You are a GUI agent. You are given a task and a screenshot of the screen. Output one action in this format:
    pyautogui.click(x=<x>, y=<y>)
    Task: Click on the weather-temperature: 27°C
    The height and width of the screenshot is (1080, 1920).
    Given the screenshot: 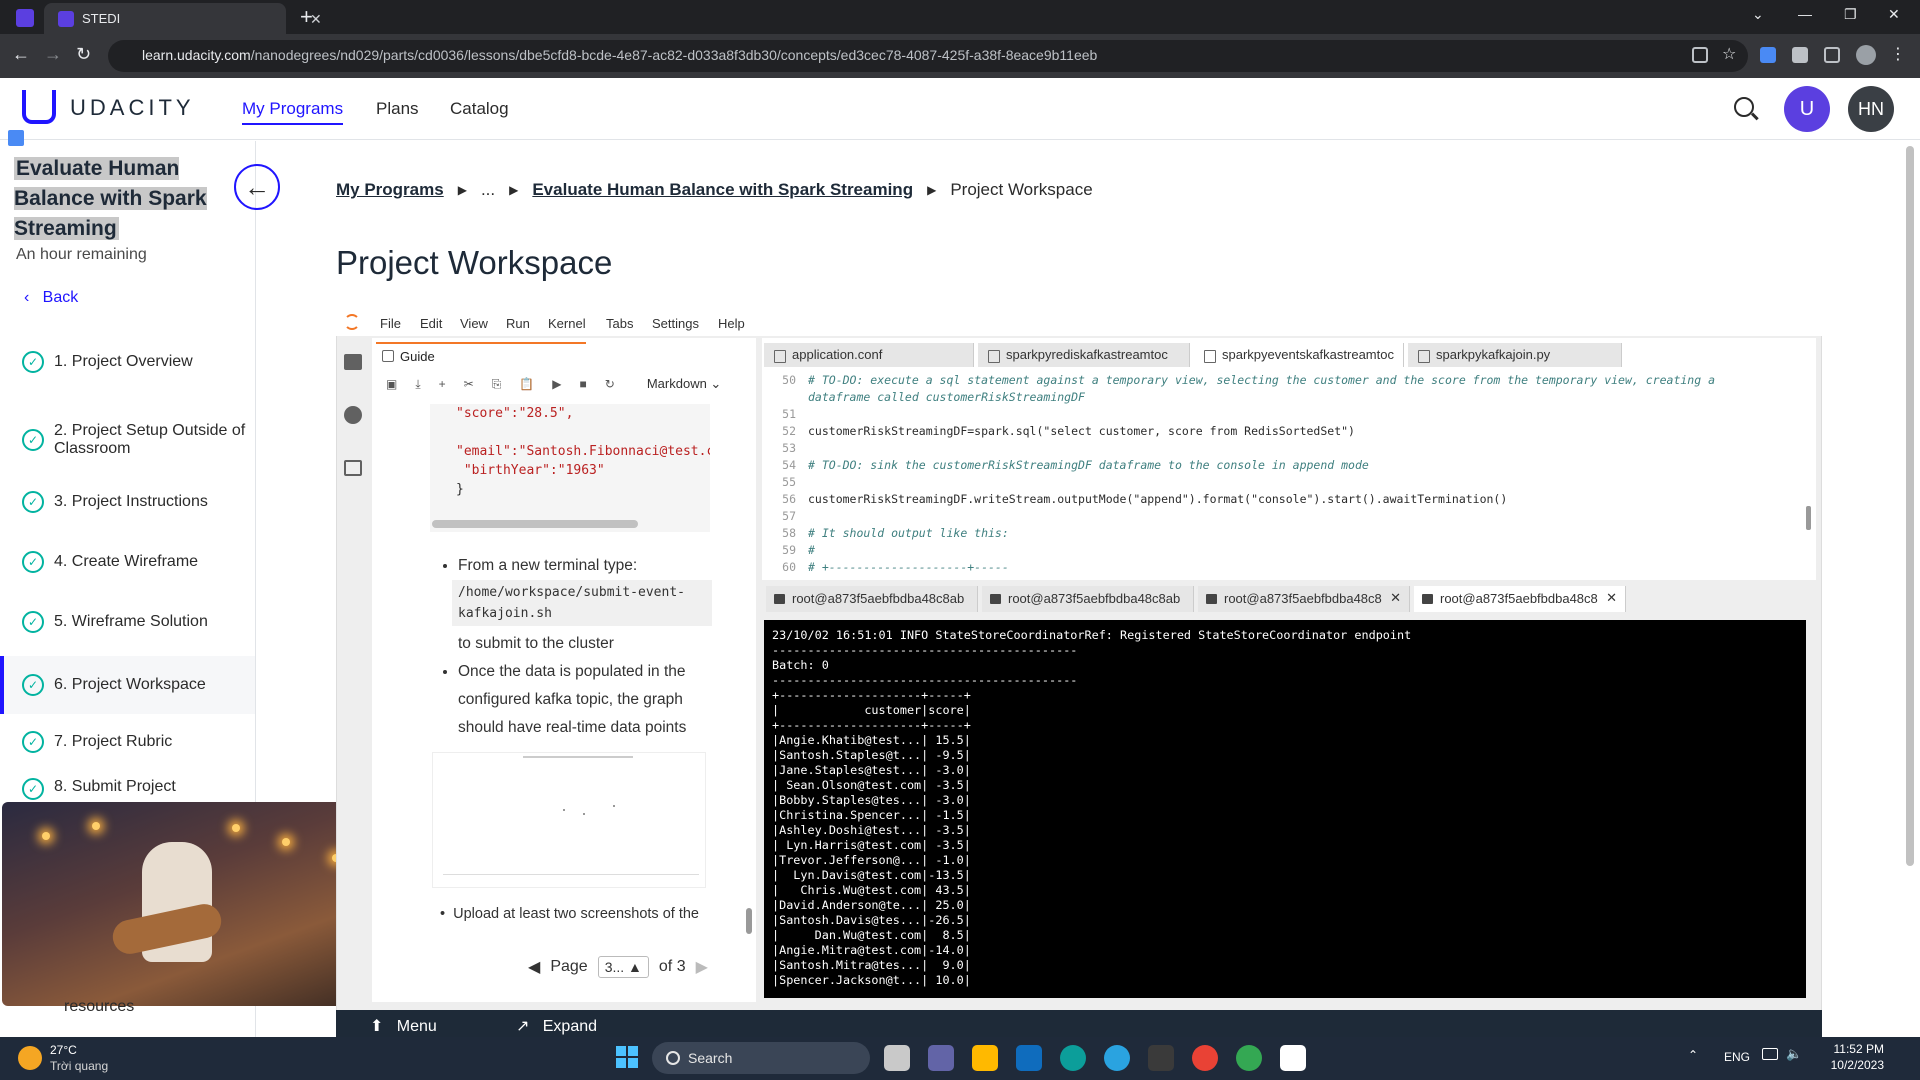 What is the action you would take?
    pyautogui.click(x=63, y=1050)
    